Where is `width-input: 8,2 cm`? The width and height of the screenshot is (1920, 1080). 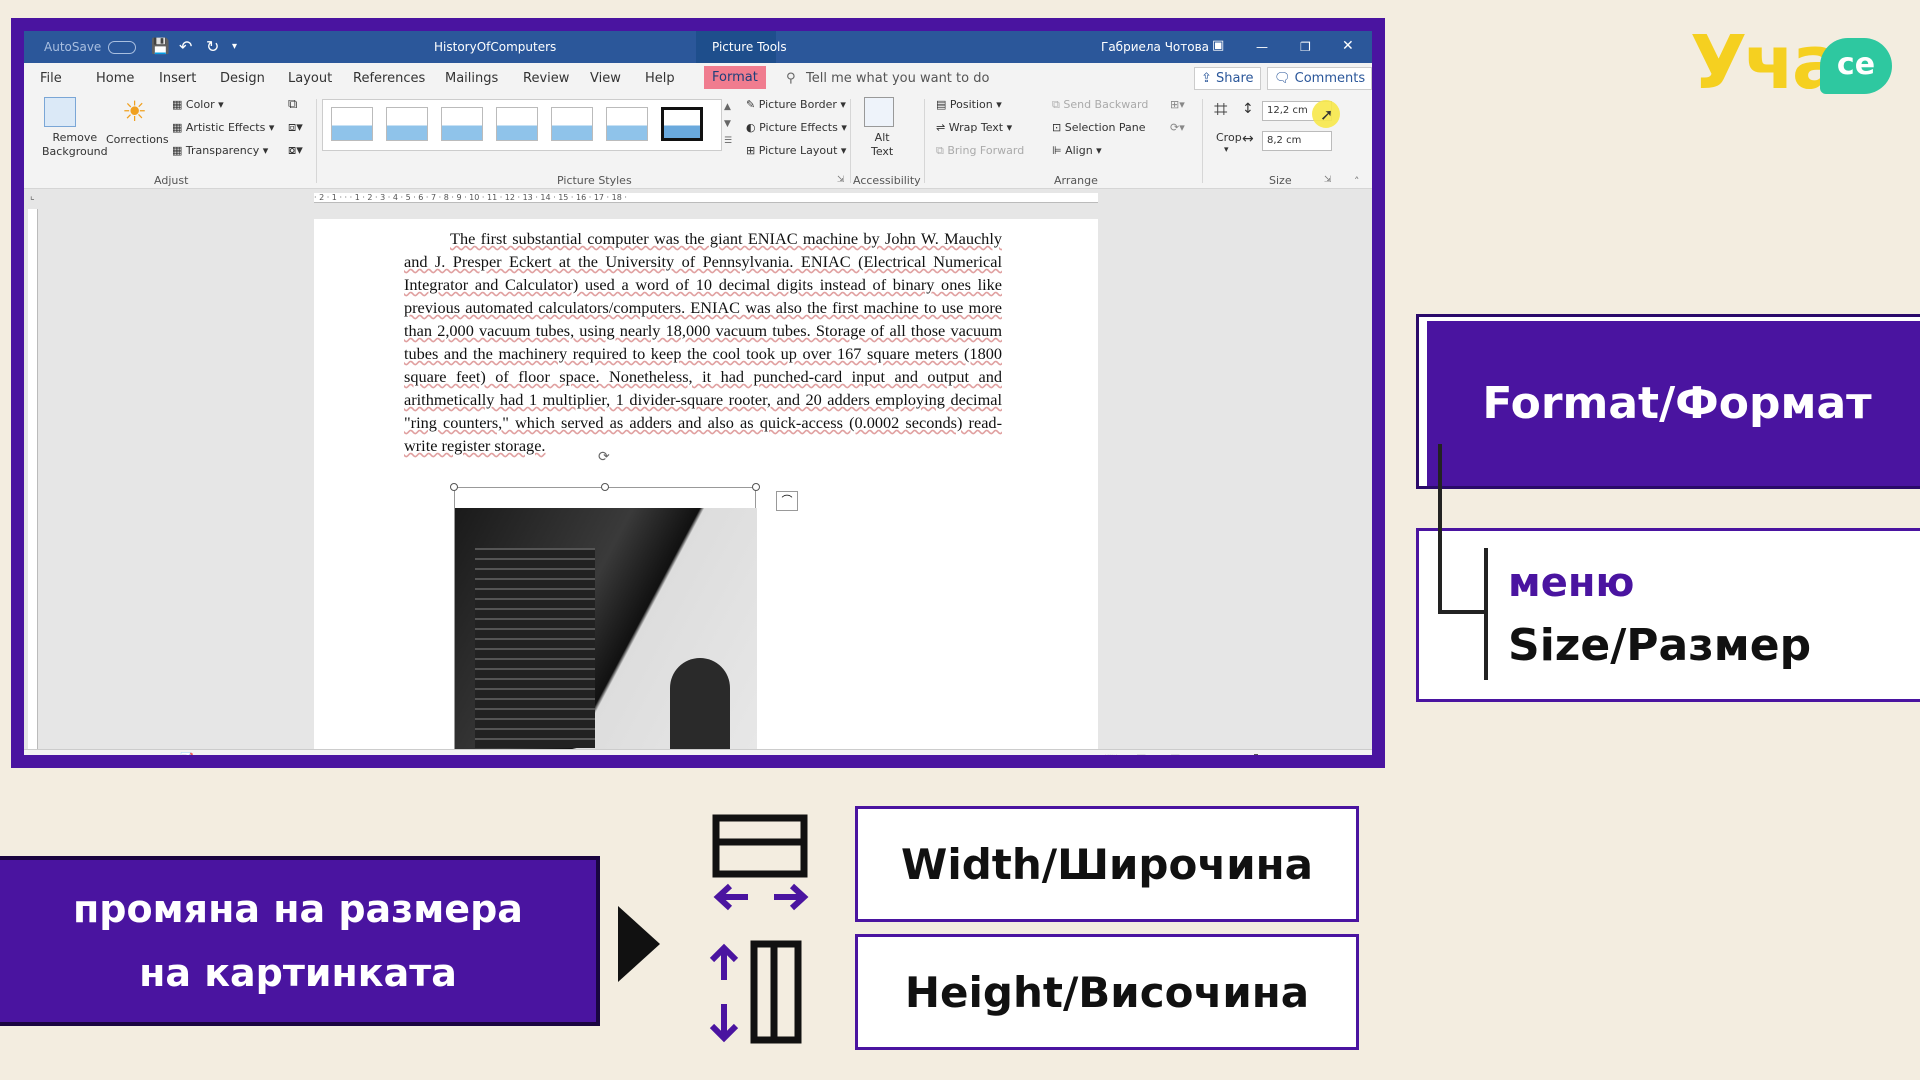 width-input: 8,2 cm is located at coordinates (1297, 141).